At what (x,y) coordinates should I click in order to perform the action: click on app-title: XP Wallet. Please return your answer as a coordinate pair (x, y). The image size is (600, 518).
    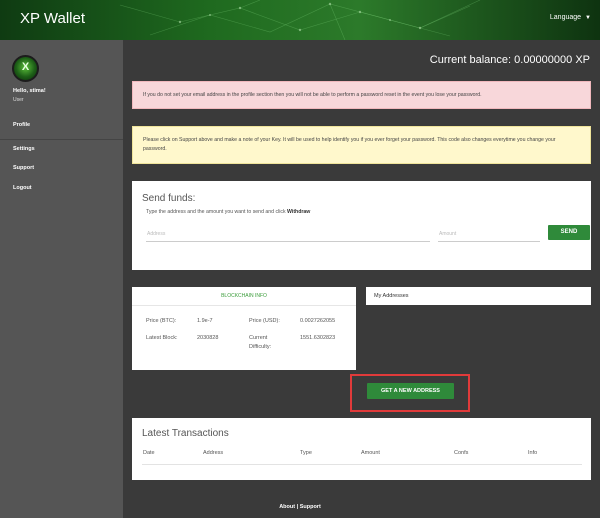
    Looking at the image, I should click on (52, 18).